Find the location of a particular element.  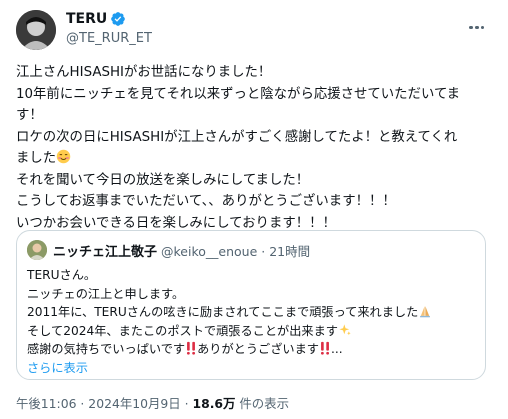

tweet-line: それを聞いて今日の放送を楽しみにしてました！ is located at coordinates (163, 180).